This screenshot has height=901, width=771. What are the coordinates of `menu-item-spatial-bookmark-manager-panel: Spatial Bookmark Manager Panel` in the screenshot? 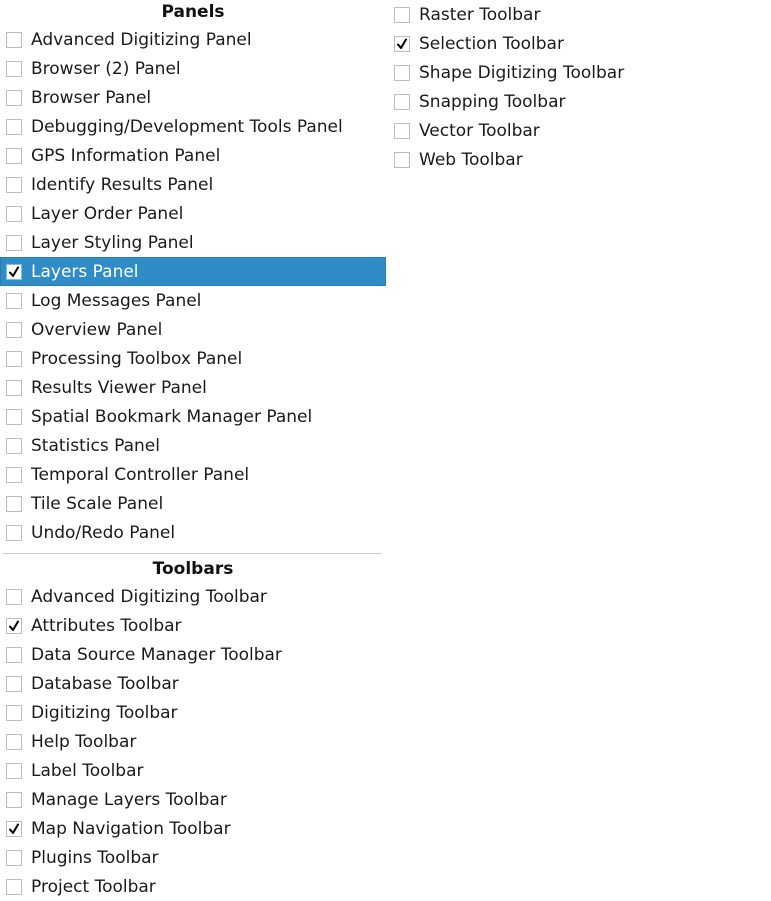 It's located at (193, 416).